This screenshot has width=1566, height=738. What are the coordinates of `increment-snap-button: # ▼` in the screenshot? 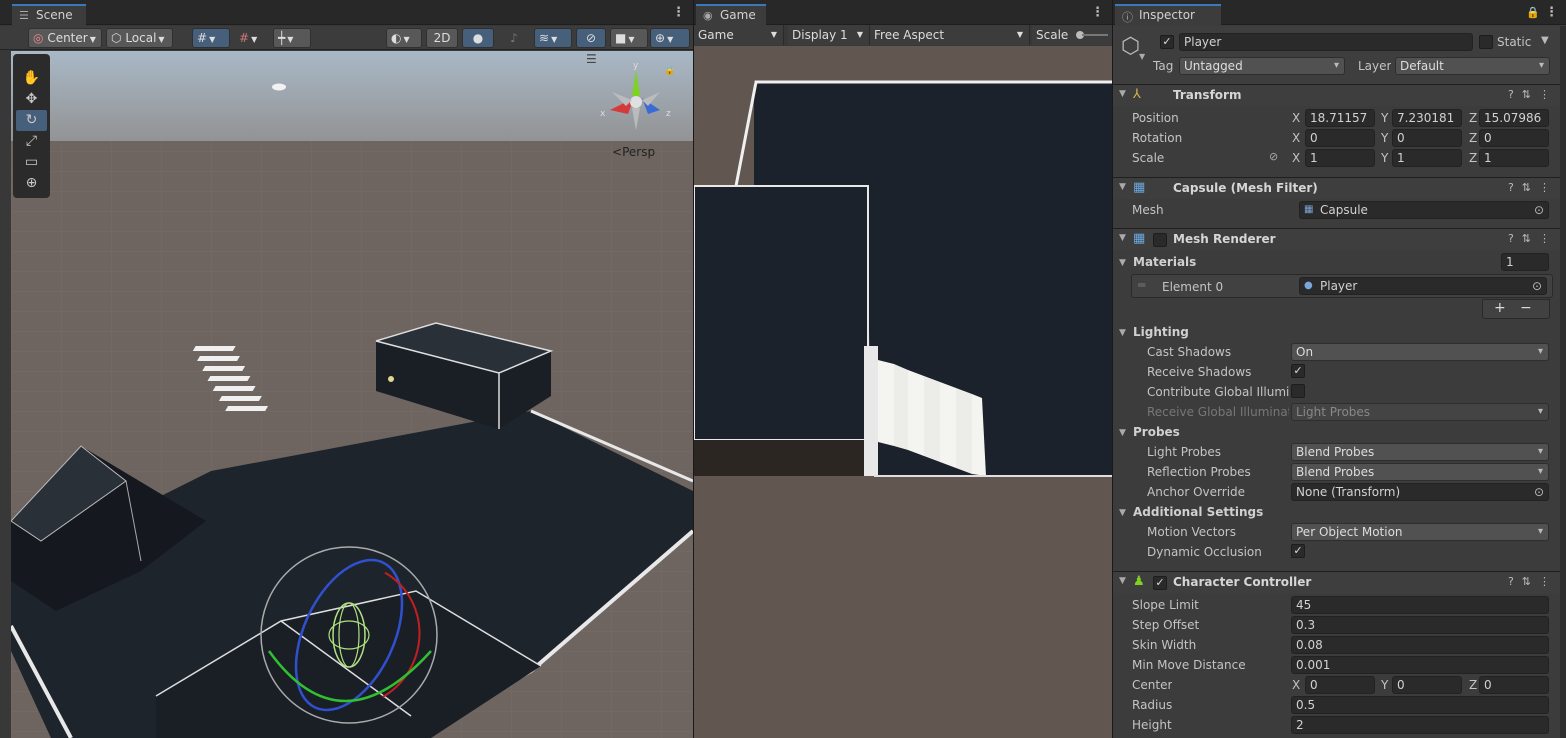 It's located at (252, 38).